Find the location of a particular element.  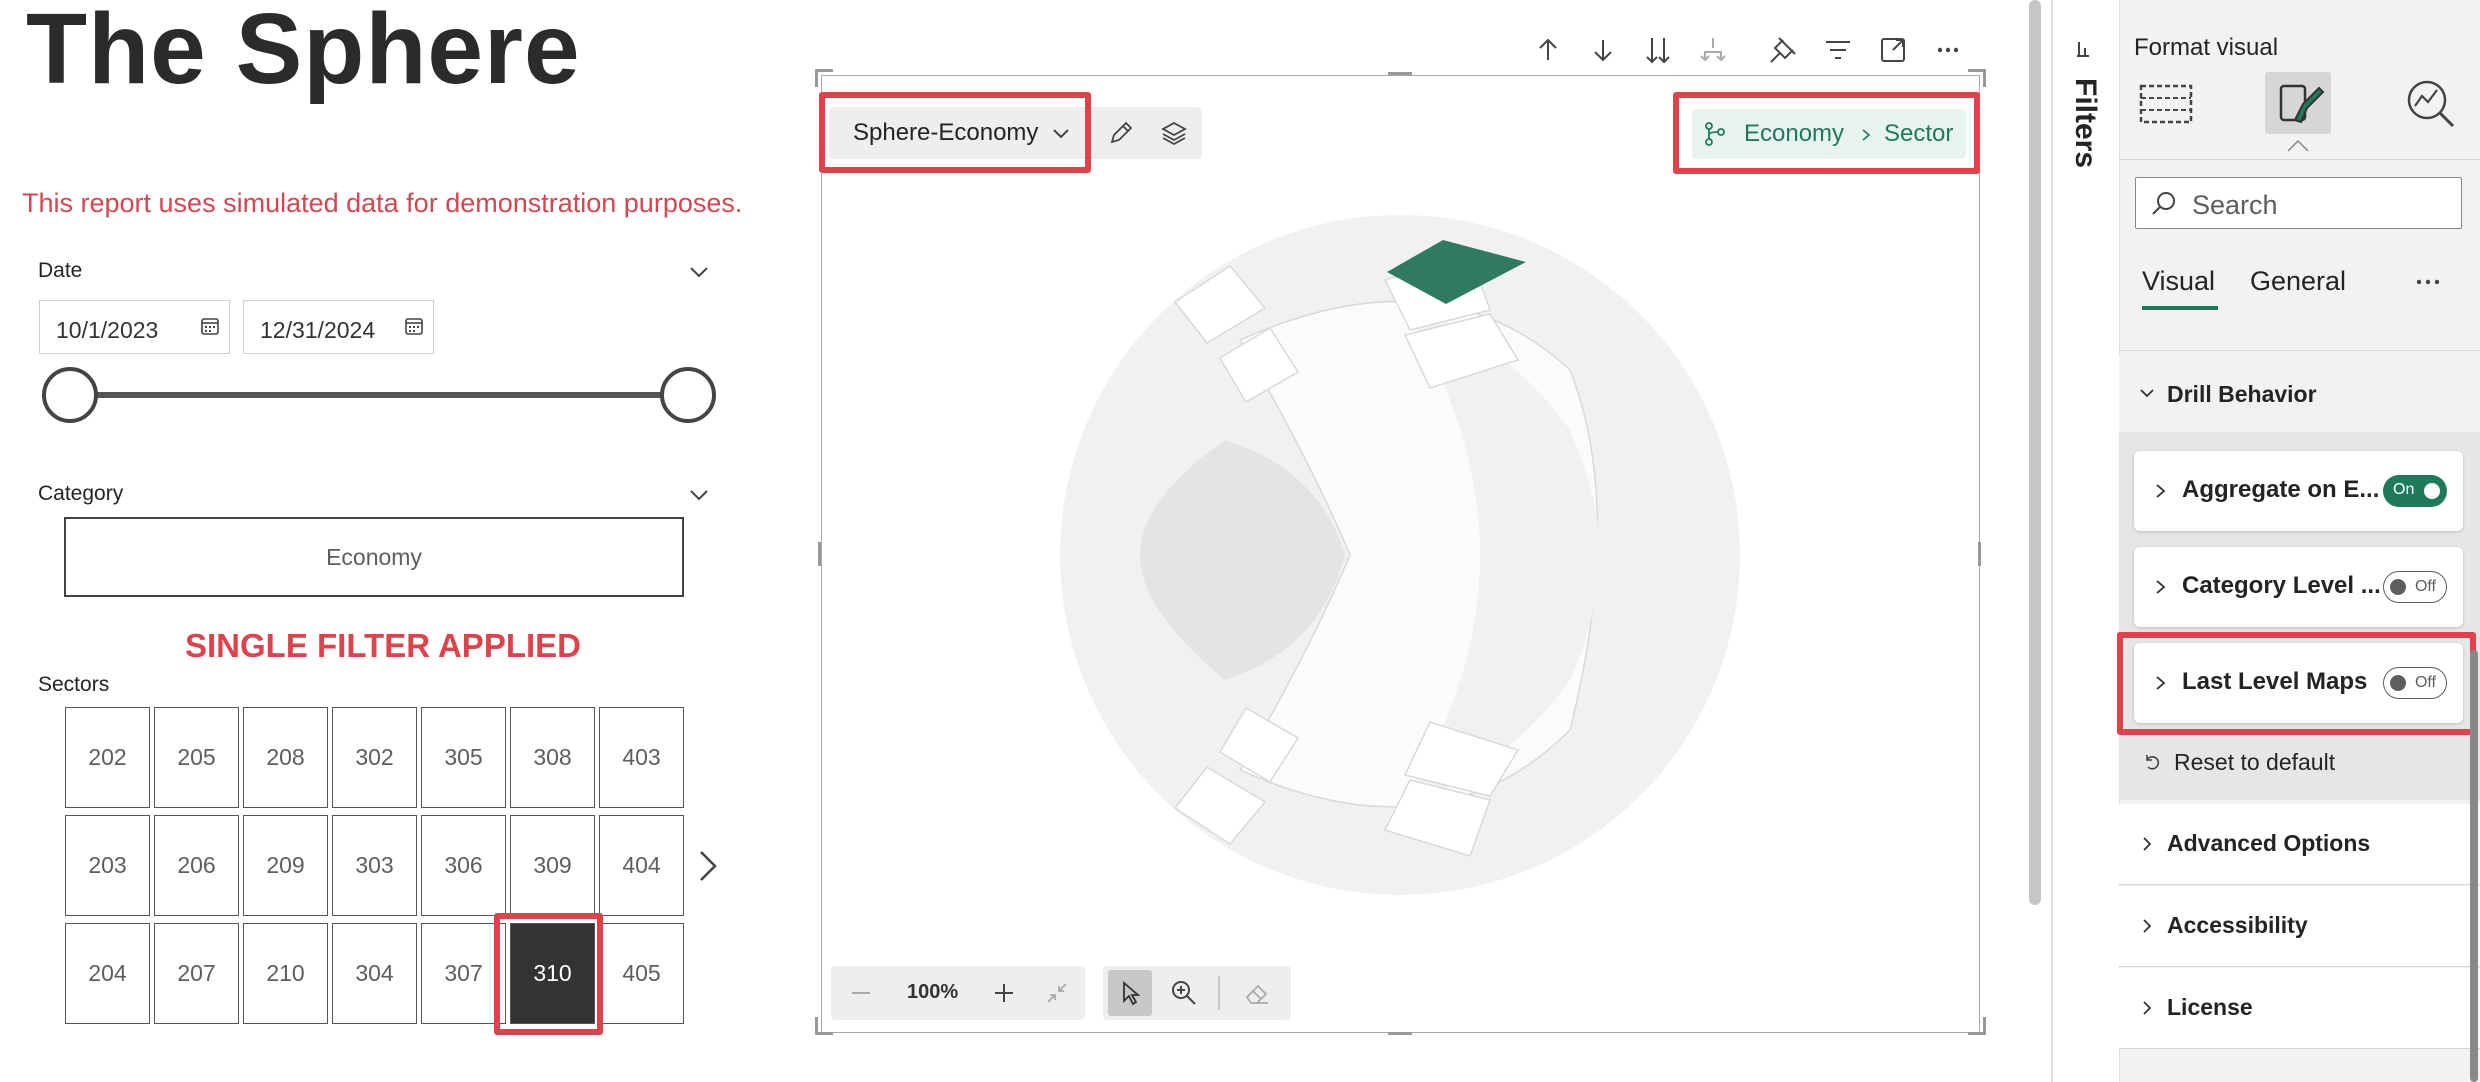

sector-tile: 202 is located at coordinates (107, 757).